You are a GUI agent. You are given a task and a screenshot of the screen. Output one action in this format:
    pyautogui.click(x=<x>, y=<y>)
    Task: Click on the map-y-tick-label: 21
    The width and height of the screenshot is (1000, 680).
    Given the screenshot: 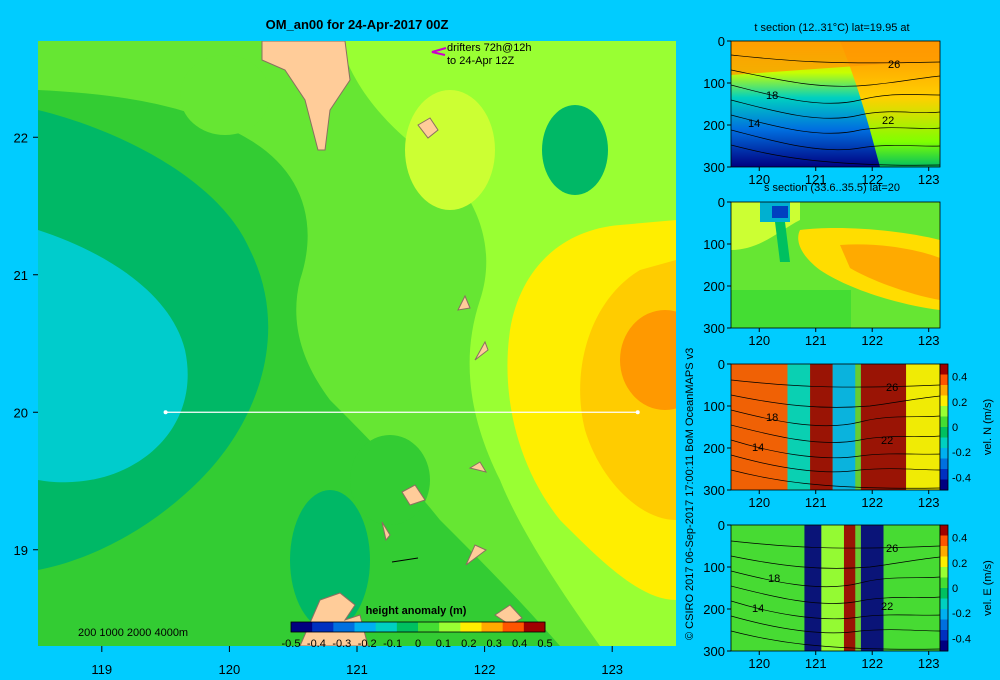 What is the action you would take?
    pyautogui.click(x=21, y=275)
    